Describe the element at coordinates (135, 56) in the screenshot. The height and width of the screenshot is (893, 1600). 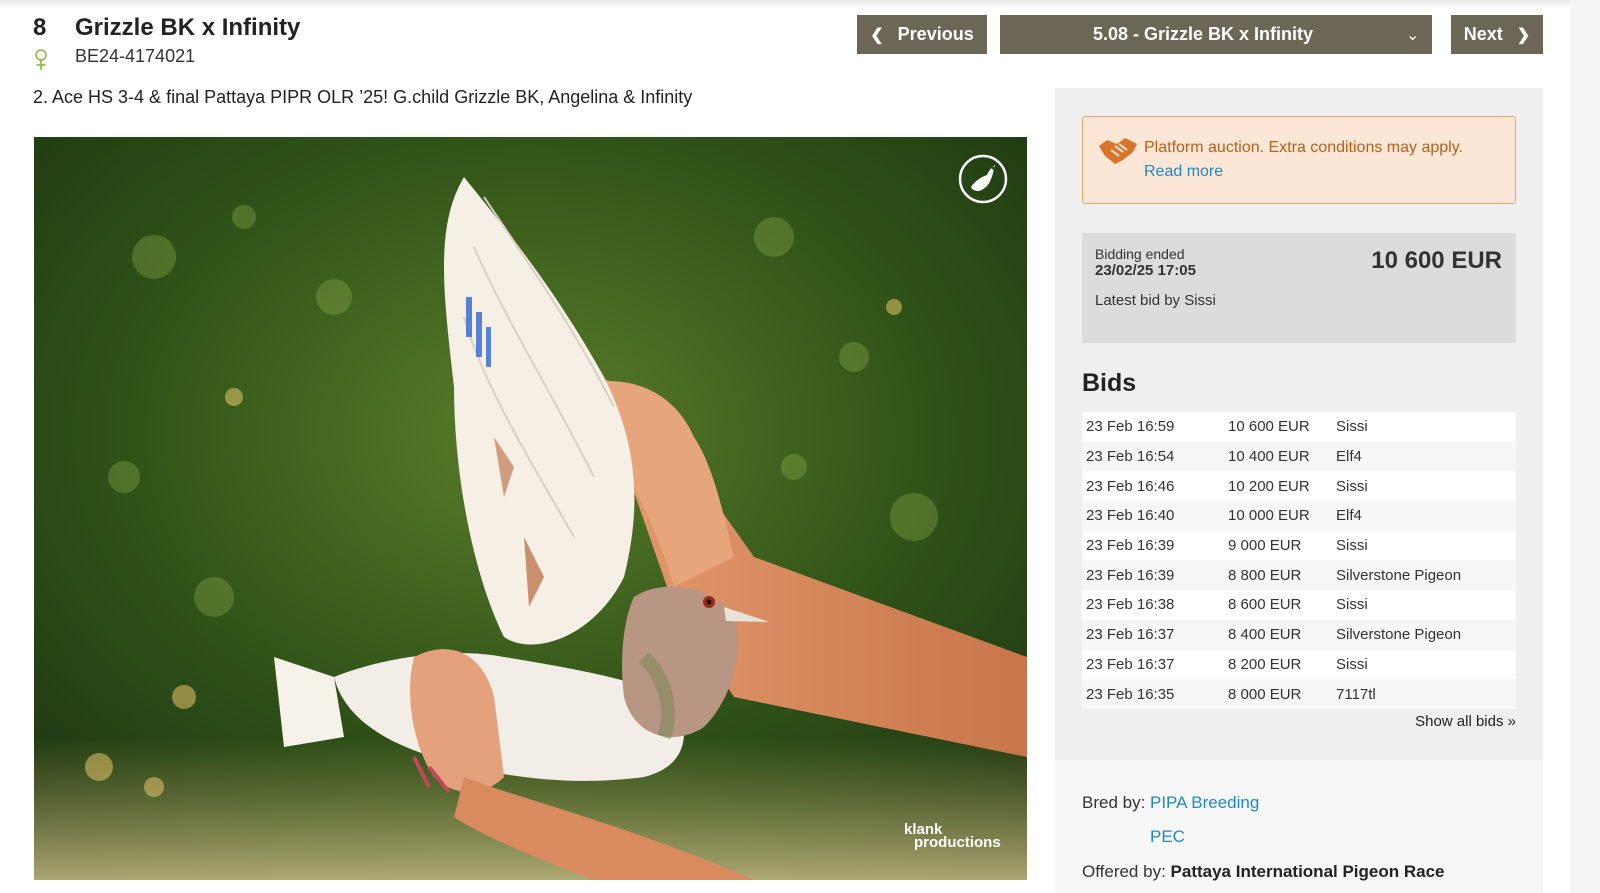
I see `ring-number: BE24-4174021` at that location.